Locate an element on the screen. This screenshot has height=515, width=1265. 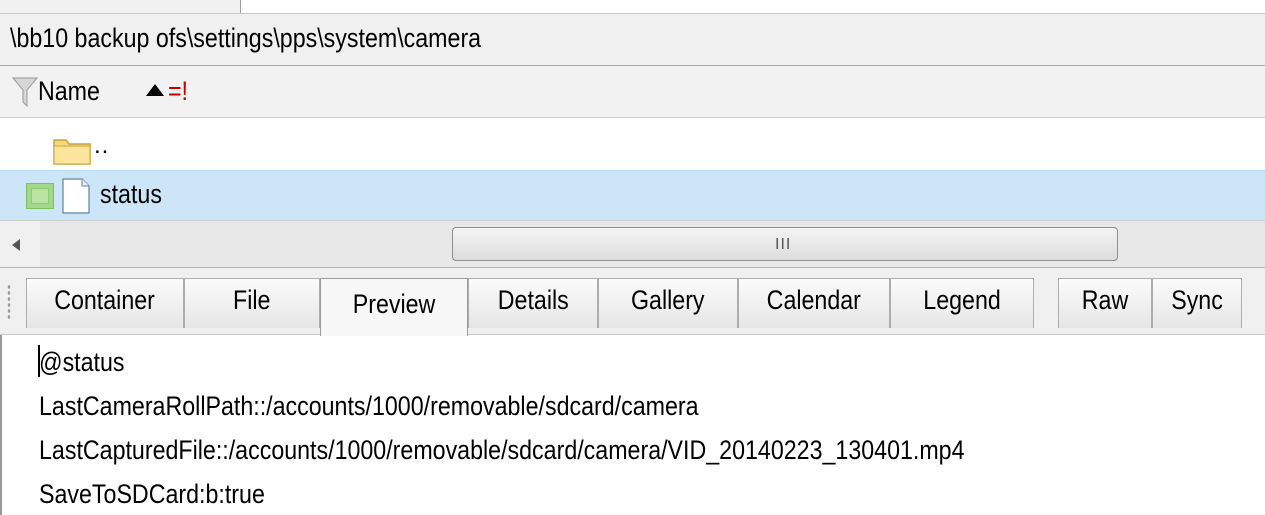
tab-sync: Sync is located at coordinates (1197, 303).